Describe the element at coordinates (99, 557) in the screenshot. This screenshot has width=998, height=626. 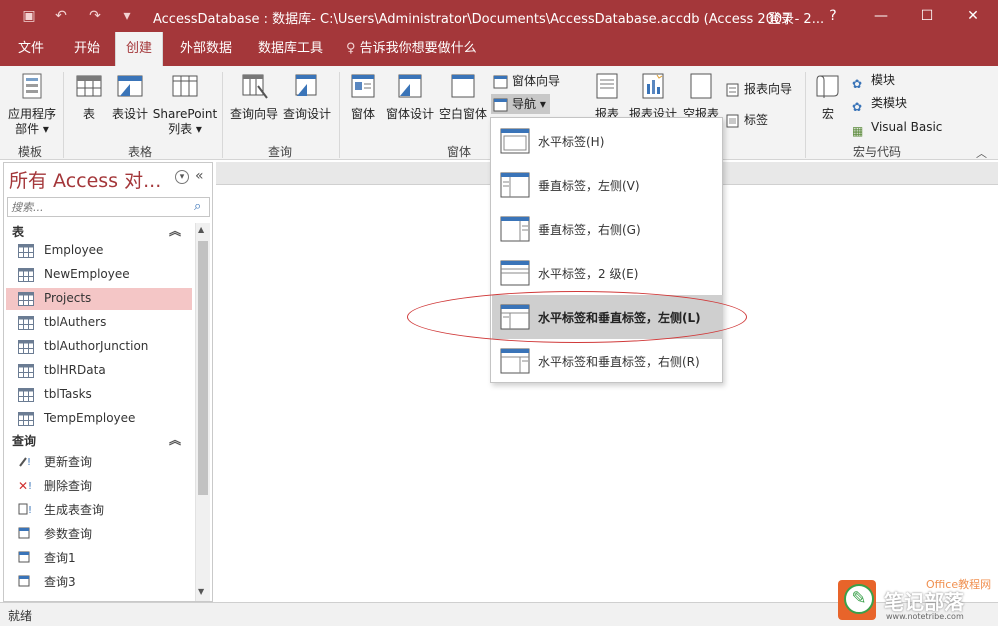
I see `nav-query-item: 查询1` at that location.